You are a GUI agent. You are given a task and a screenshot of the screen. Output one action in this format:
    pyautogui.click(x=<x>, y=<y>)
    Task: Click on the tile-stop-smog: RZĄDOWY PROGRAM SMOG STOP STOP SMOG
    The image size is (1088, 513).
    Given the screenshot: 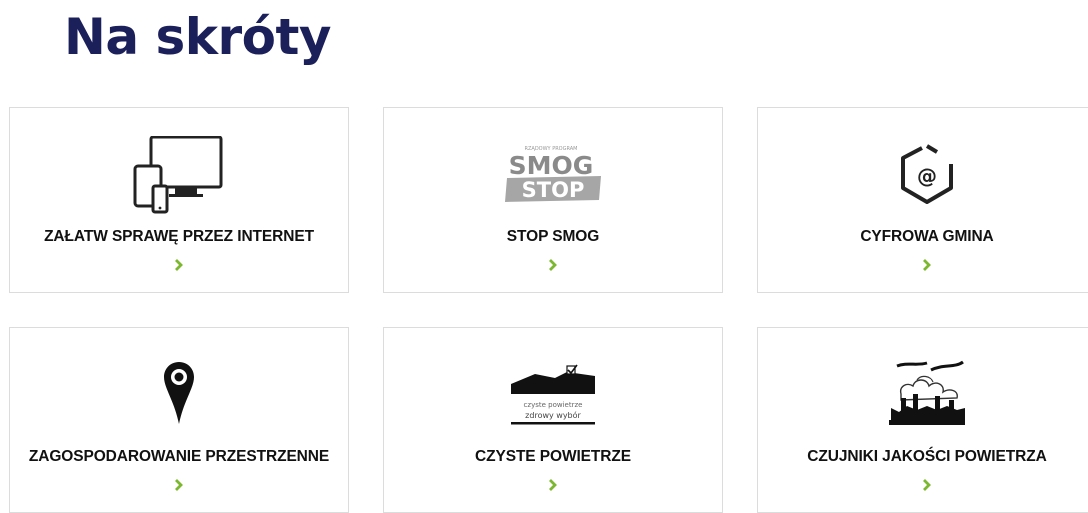 What is the action you would take?
    pyautogui.click(x=553, y=200)
    